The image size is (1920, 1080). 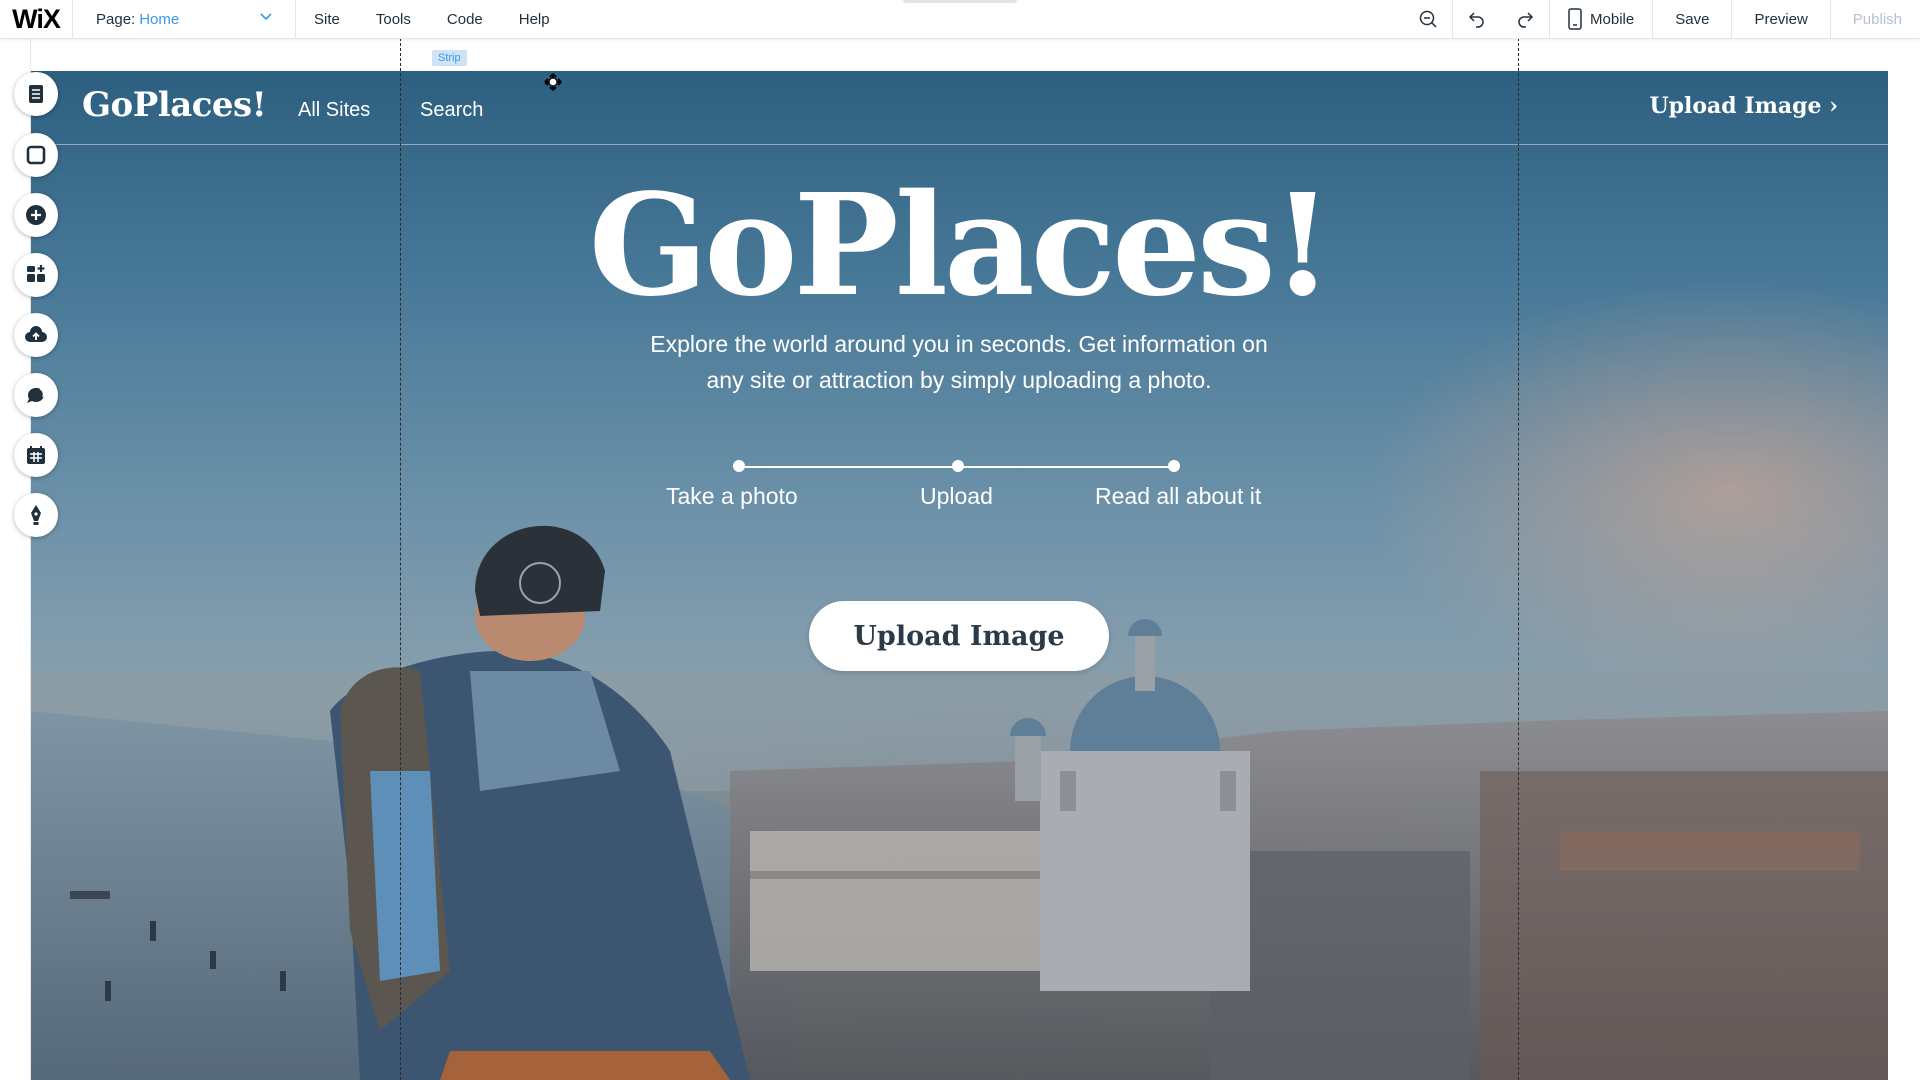 I want to click on upload-image-button: Upload Image, so click(x=959, y=636).